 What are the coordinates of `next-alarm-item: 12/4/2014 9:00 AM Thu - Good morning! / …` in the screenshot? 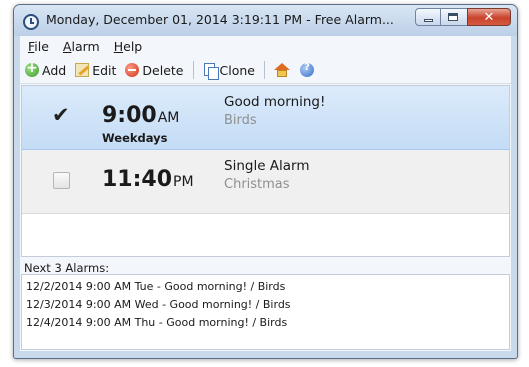 It's located at (157, 322).